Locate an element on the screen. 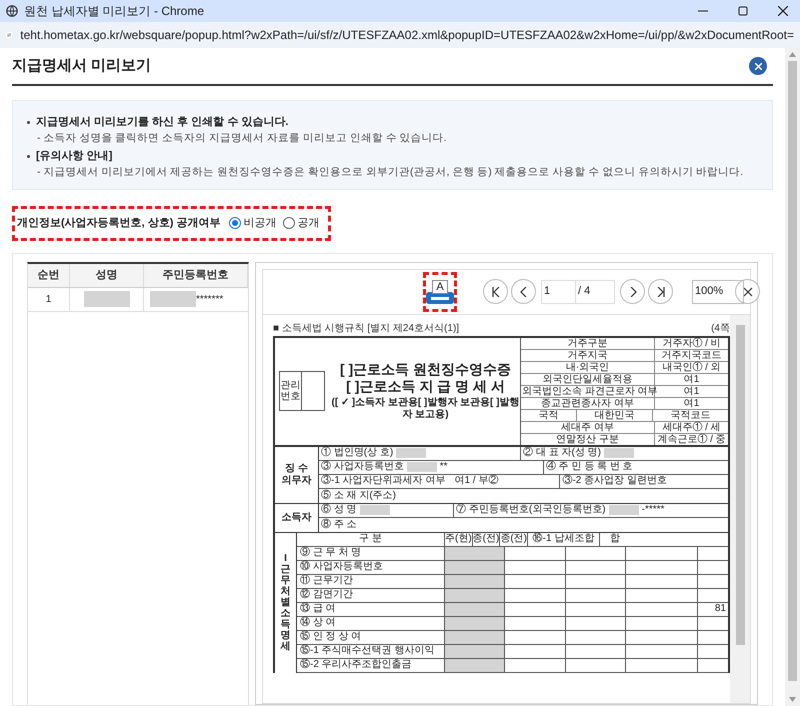 Image resolution: width=800 pixels, height=706 pixels. column-header: 순번 is located at coordinates (49, 275).